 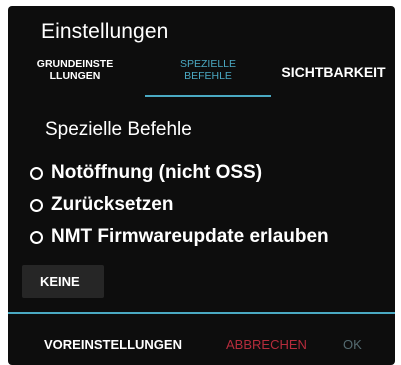 I want to click on option-label: Zurücksetzen, so click(x=112, y=204).